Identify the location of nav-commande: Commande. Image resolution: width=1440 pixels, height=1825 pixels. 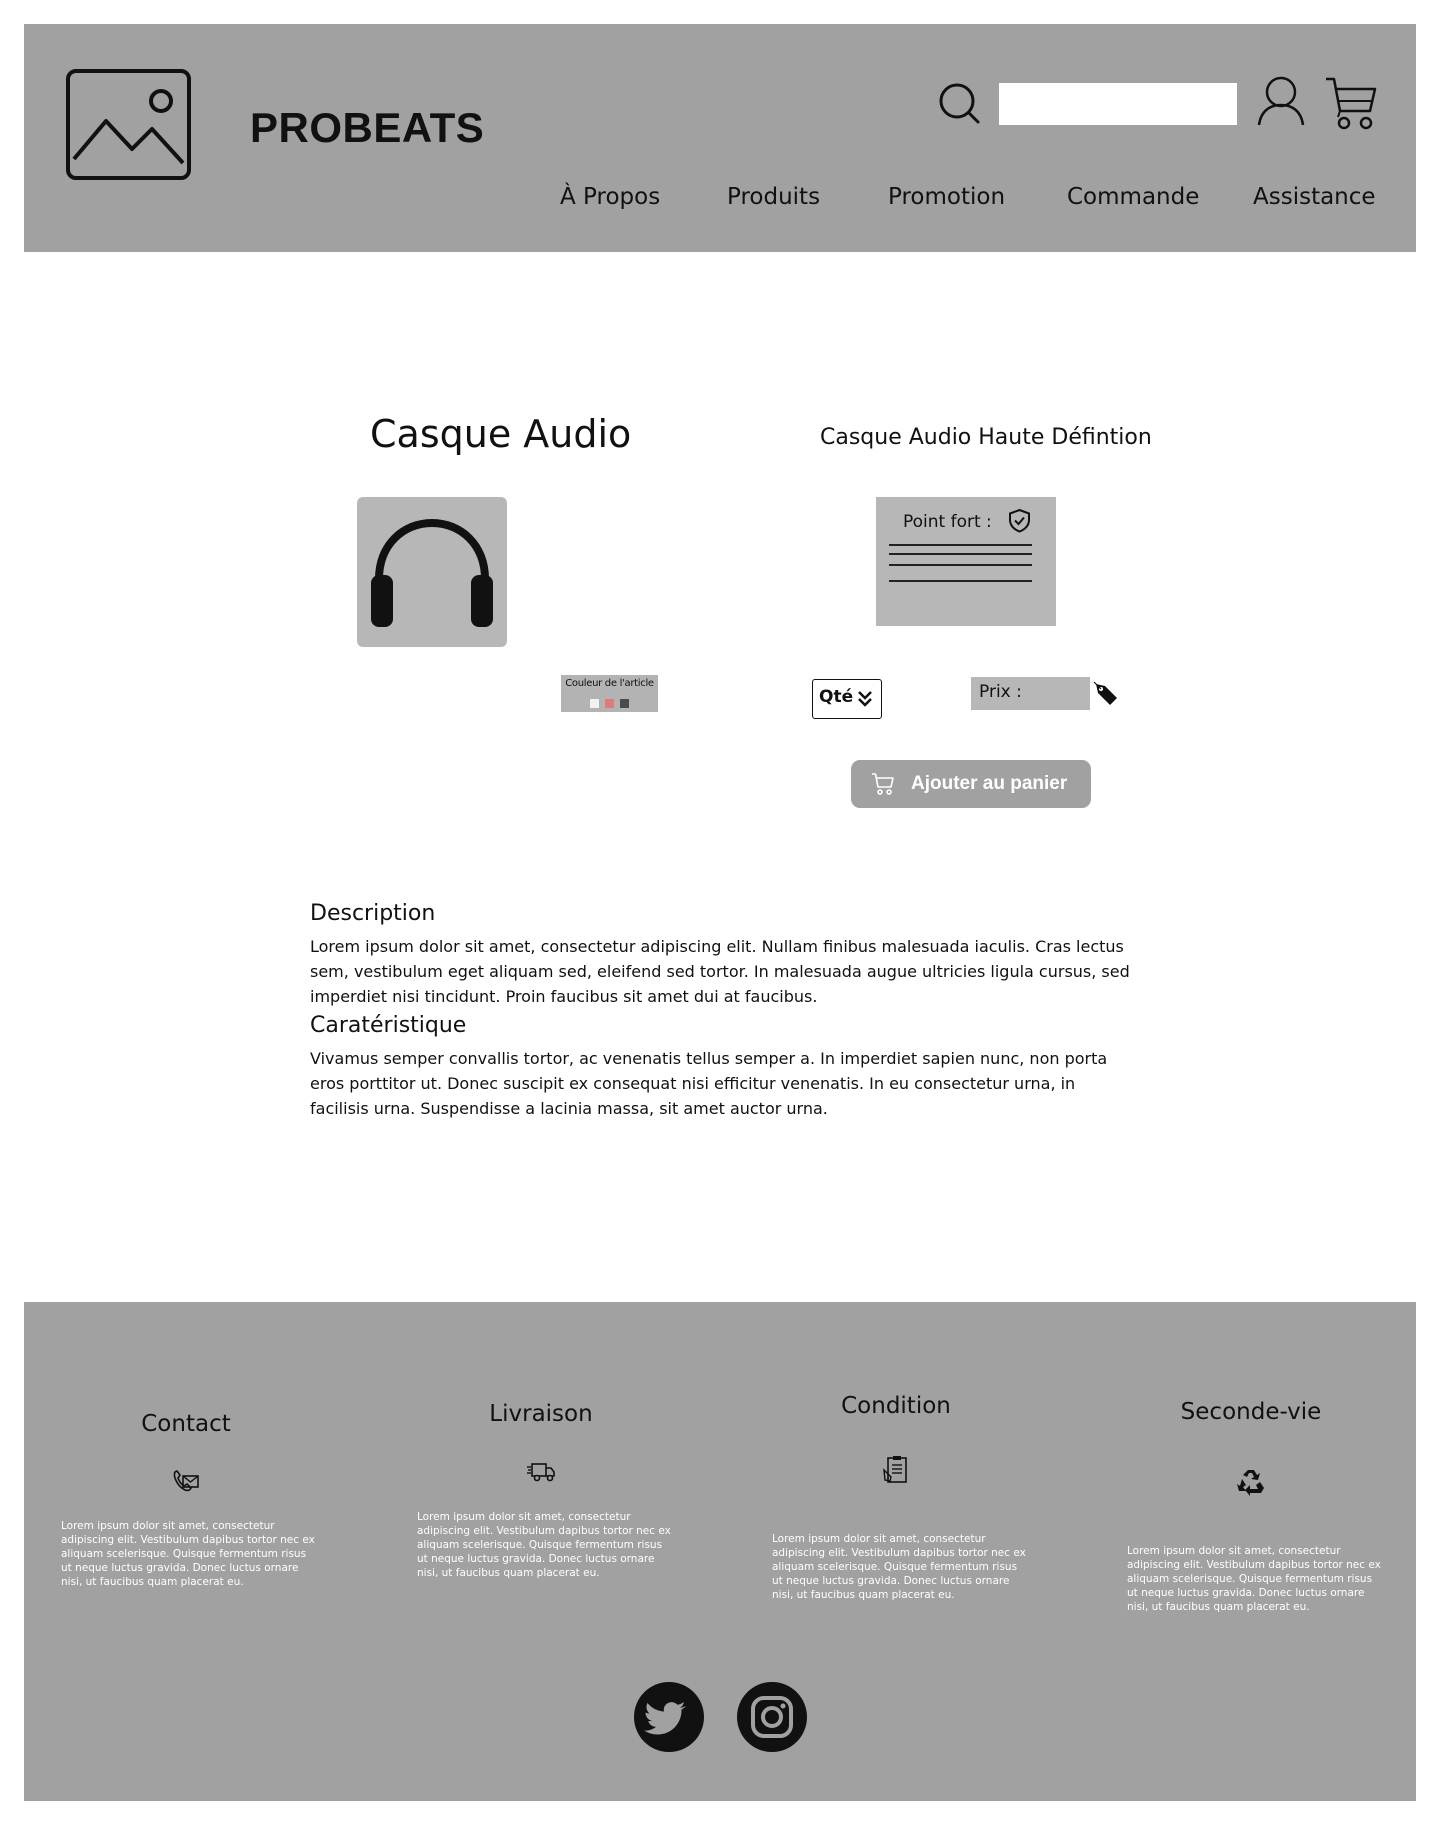
(1133, 197).